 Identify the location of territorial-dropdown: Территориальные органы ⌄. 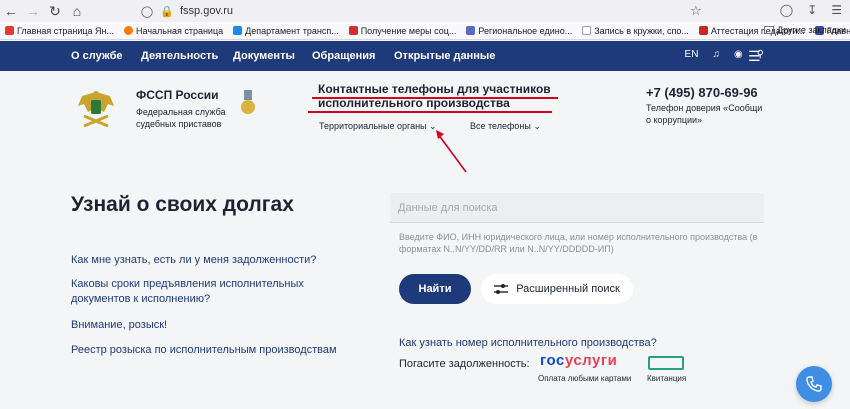
(378, 126).